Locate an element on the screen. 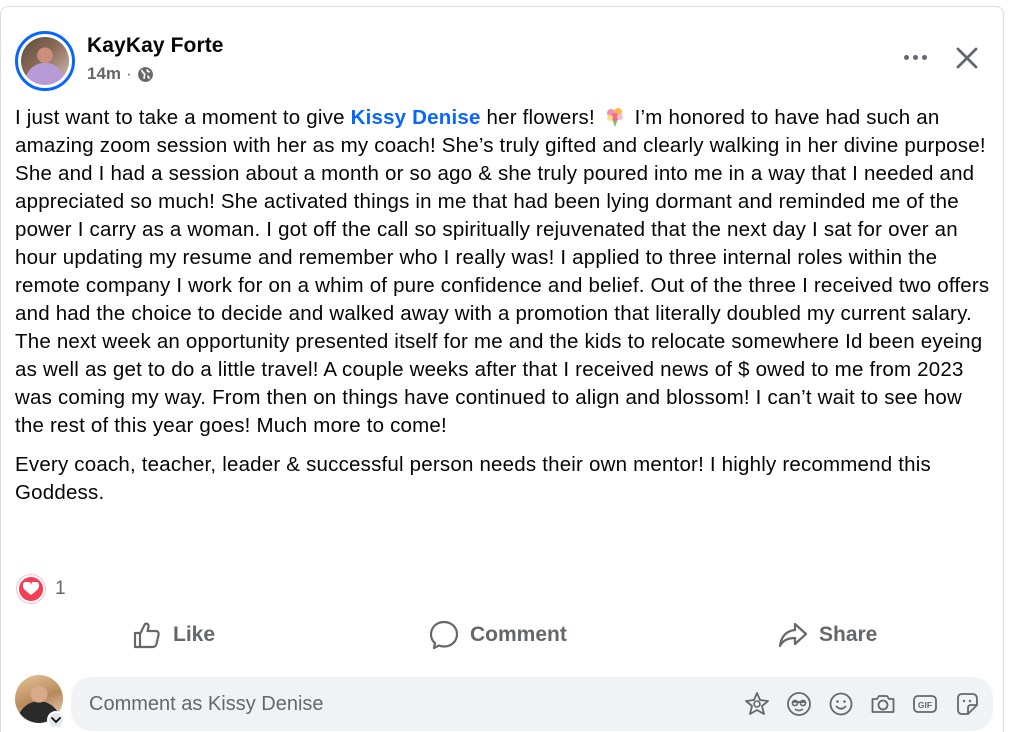 This screenshot has width=1012, height=732. text-segment: her flowers! is located at coordinates (540, 117).